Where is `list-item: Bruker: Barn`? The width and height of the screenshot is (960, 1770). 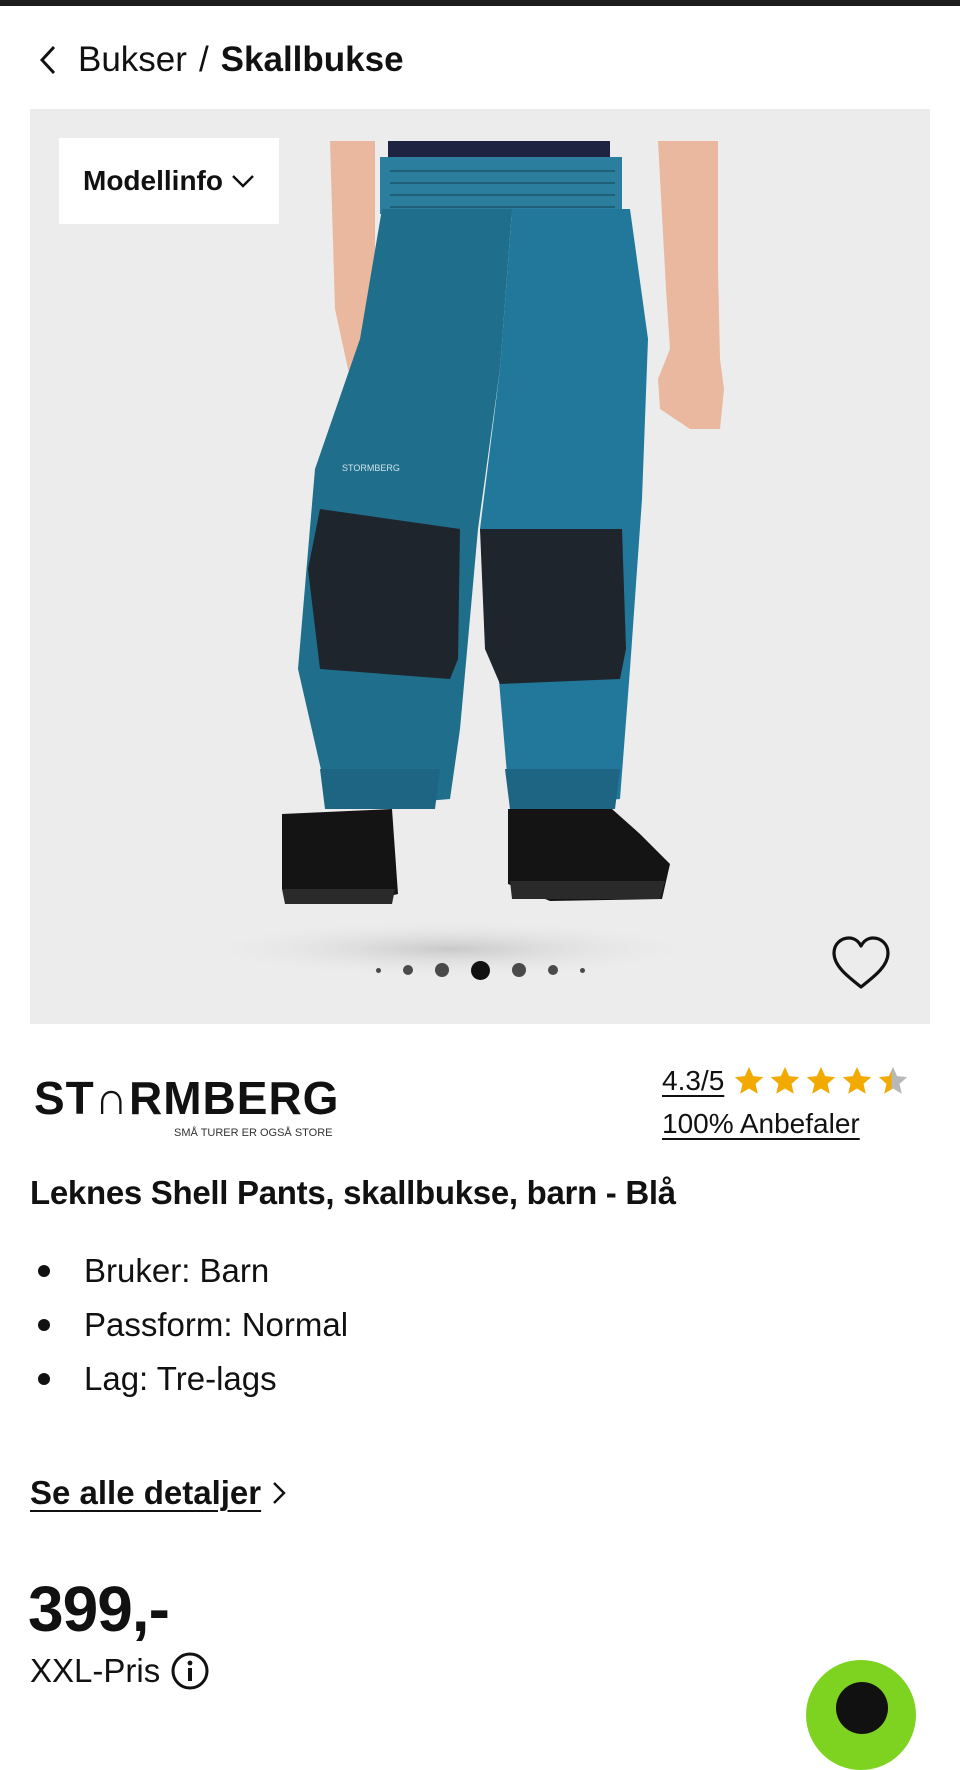 list-item: Bruker: Barn is located at coordinates (189, 1271).